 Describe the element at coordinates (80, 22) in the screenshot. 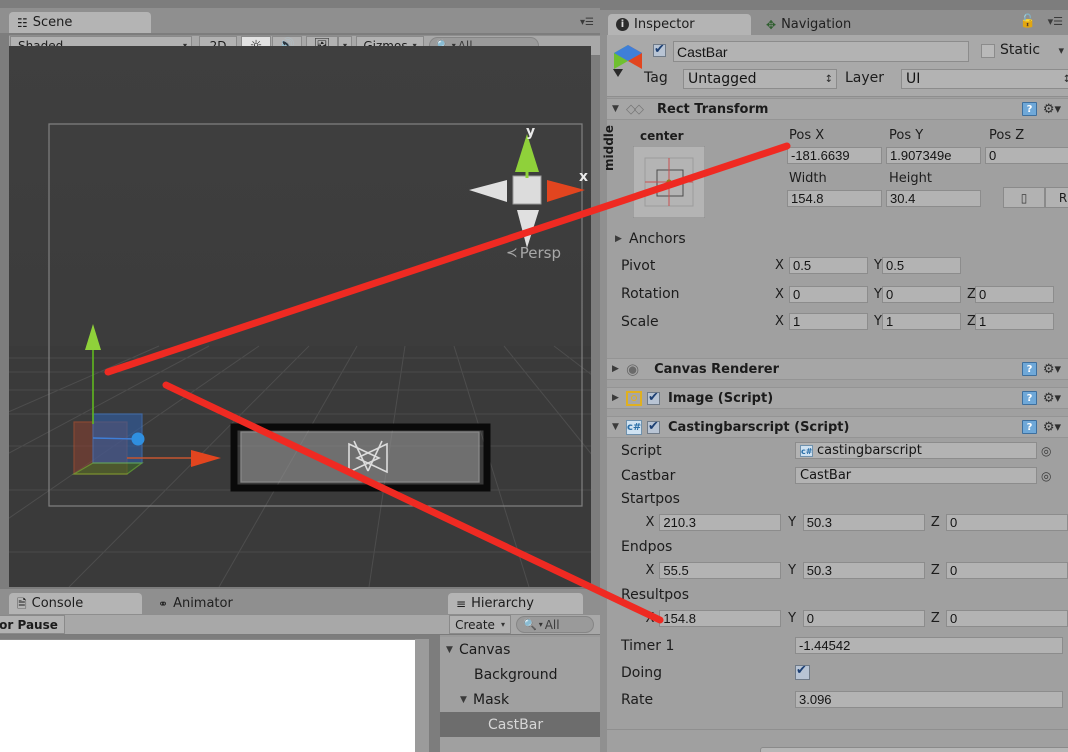

I see `tab-scene: ☷ Scene` at that location.